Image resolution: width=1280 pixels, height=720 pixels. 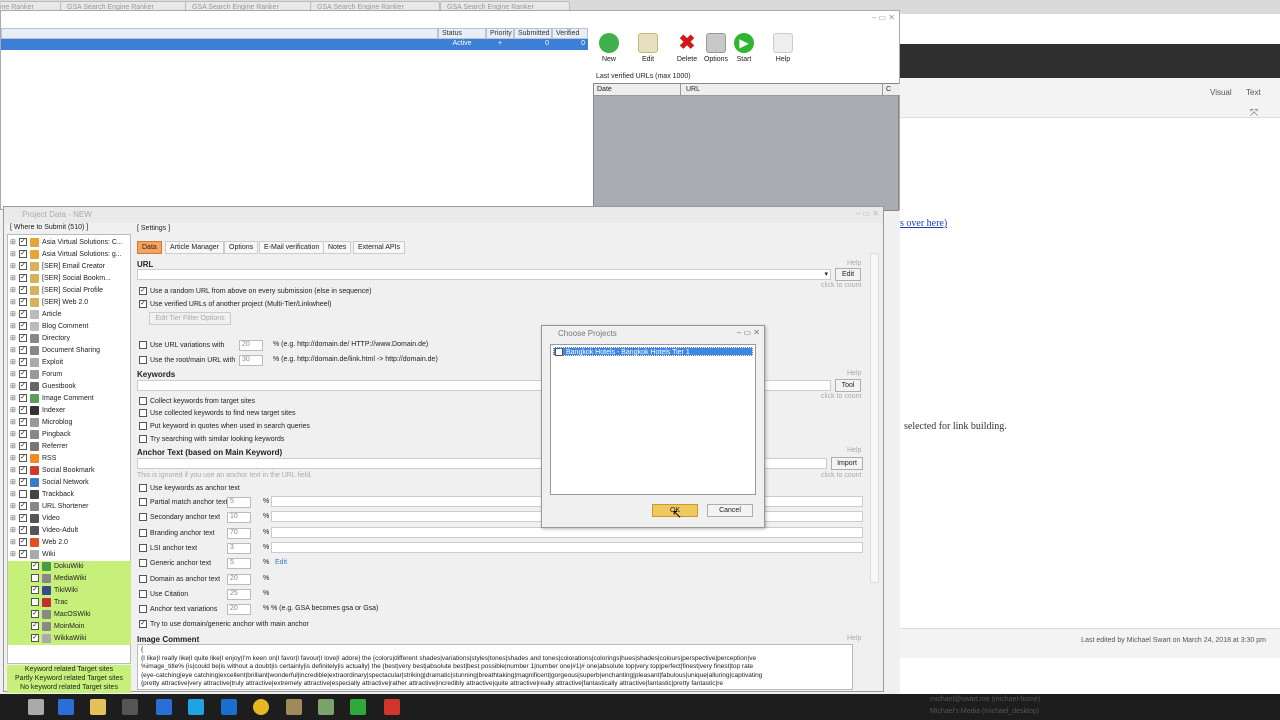 What do you see at coordinates (567, 547) in the screenshot?
I see `anchor-text-input` at bounding box center [567, 547].